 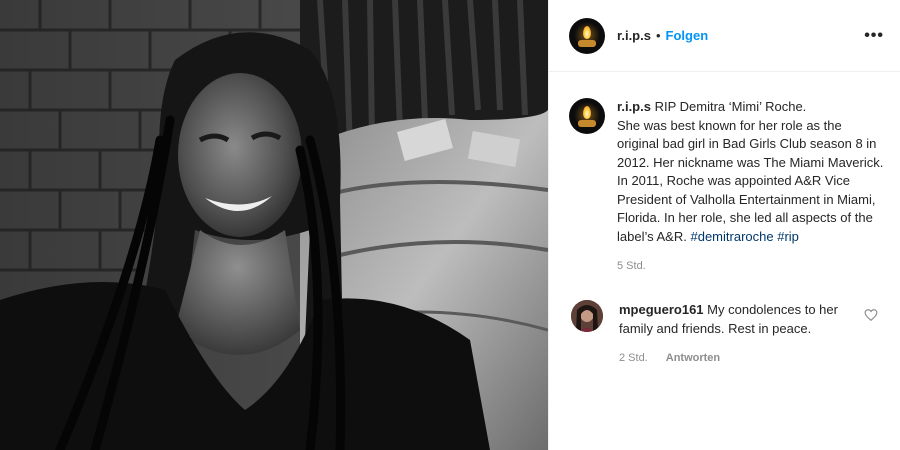 I want to click on comment-timestamp: 2 Std., so click(x=633, y=358).